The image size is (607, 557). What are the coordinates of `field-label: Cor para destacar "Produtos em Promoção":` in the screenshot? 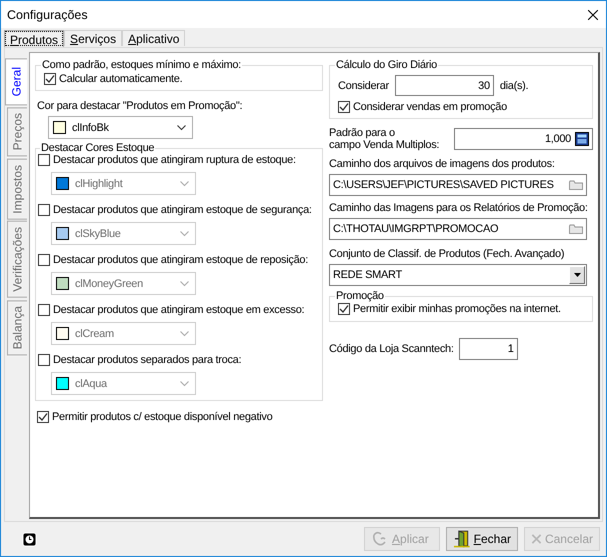 It's located at (140, 106).